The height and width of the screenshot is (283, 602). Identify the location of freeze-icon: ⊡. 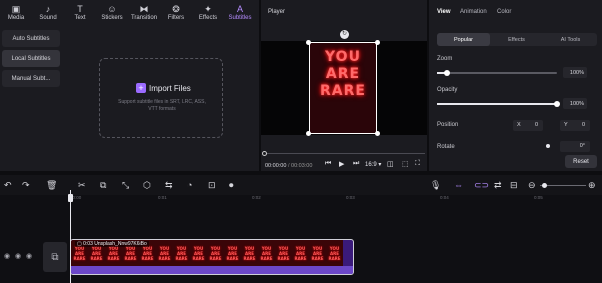
(212, 185).